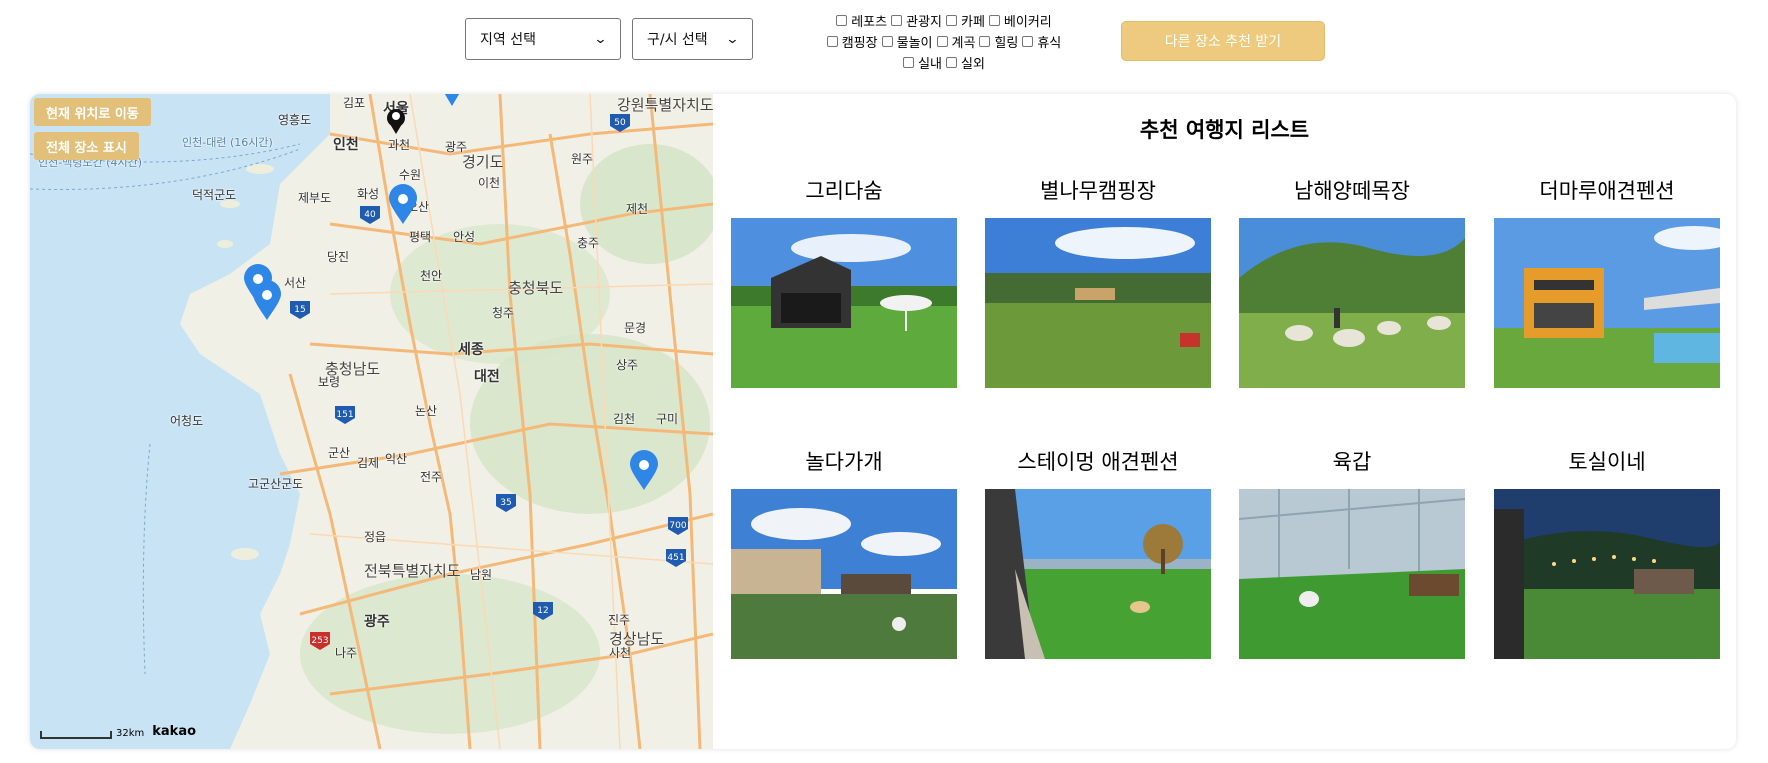 The width and height of the screenshot is (1768, 763). What do you see at coordinates (276, 484) in the screenshot?
I see `place-label: 고군산군도` at bounding box center [276, 484].